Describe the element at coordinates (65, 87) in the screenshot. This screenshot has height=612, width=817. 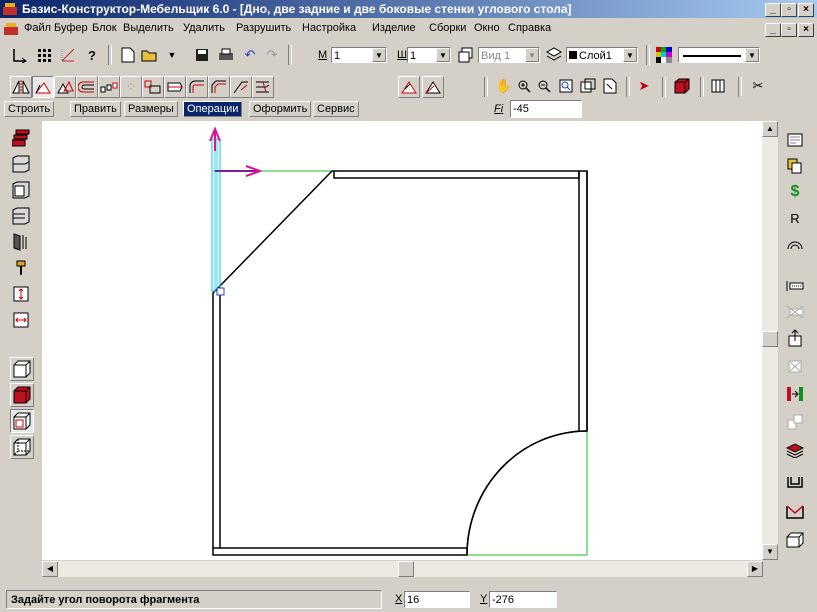
I see `move-icon` at that location.